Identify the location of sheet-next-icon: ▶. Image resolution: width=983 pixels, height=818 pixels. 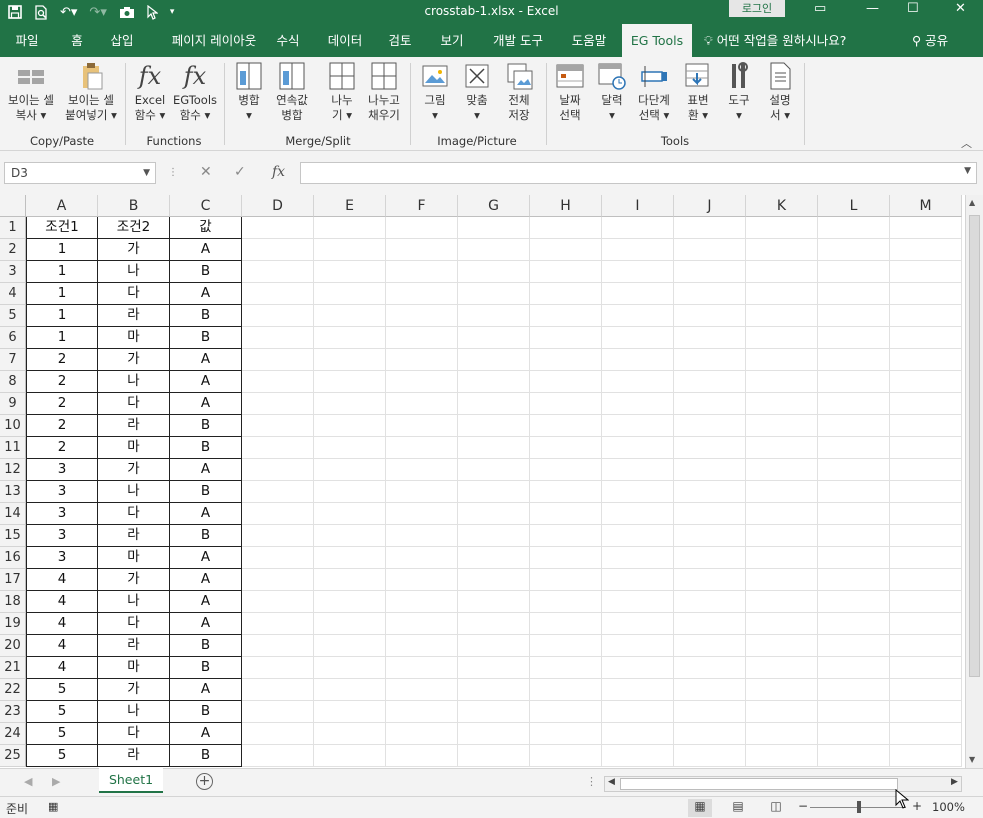
(56, 781).